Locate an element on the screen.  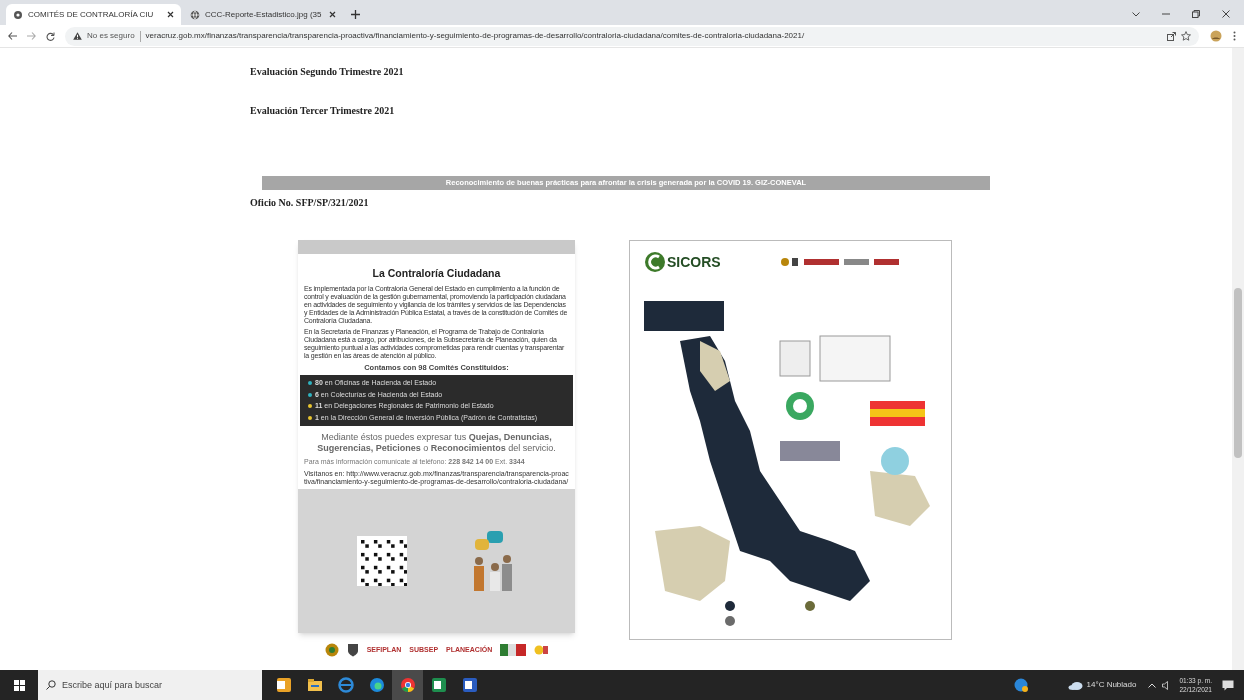
globe-icon is located at coordinates (195, 14).